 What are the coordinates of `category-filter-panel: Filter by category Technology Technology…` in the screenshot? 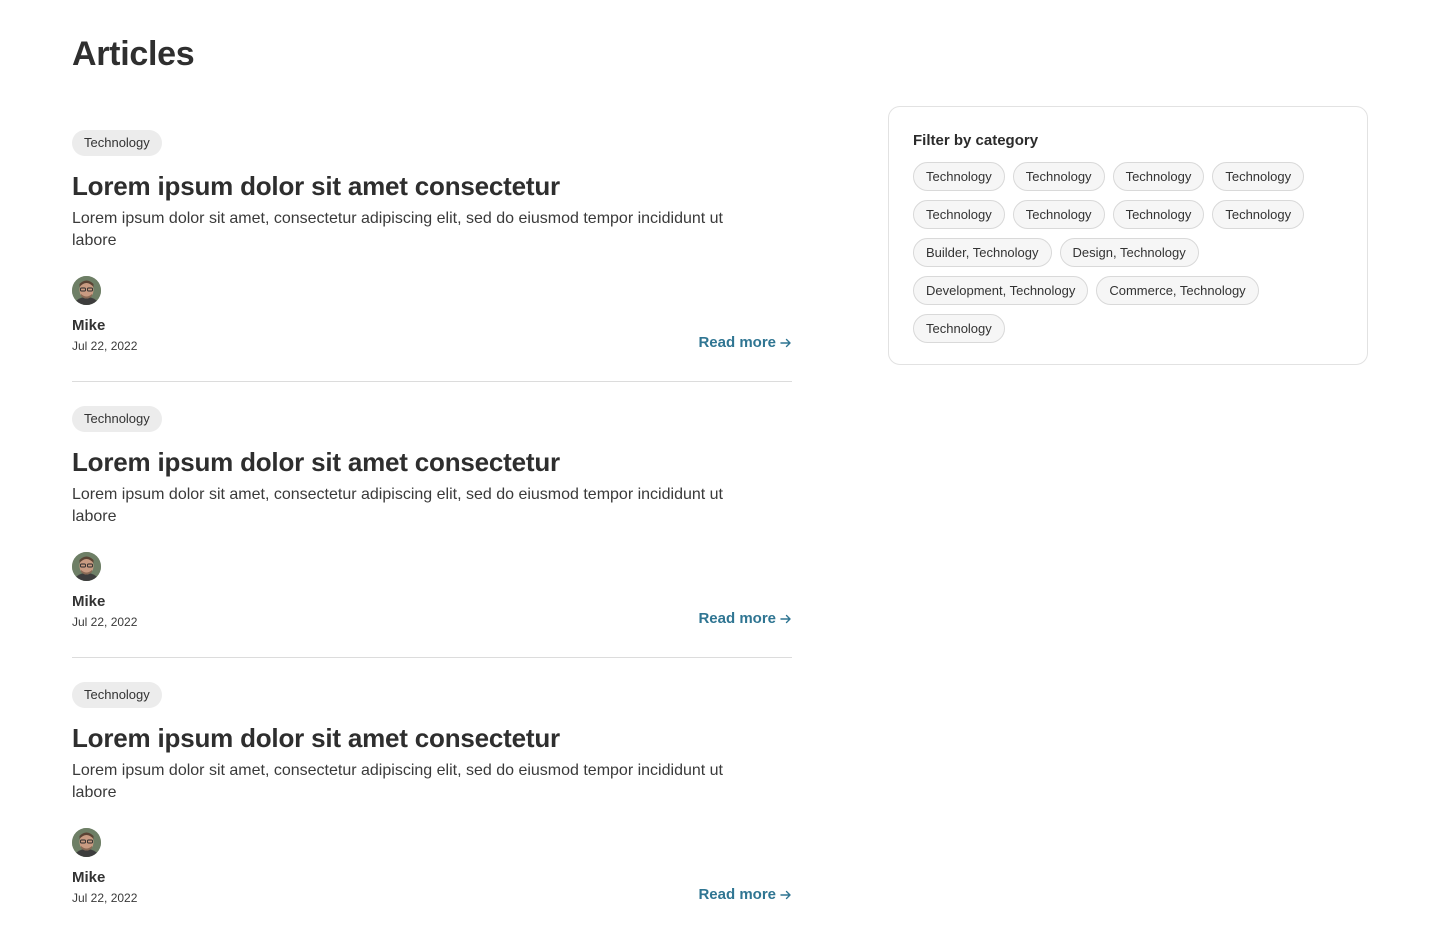 It's located at (1128, 235).